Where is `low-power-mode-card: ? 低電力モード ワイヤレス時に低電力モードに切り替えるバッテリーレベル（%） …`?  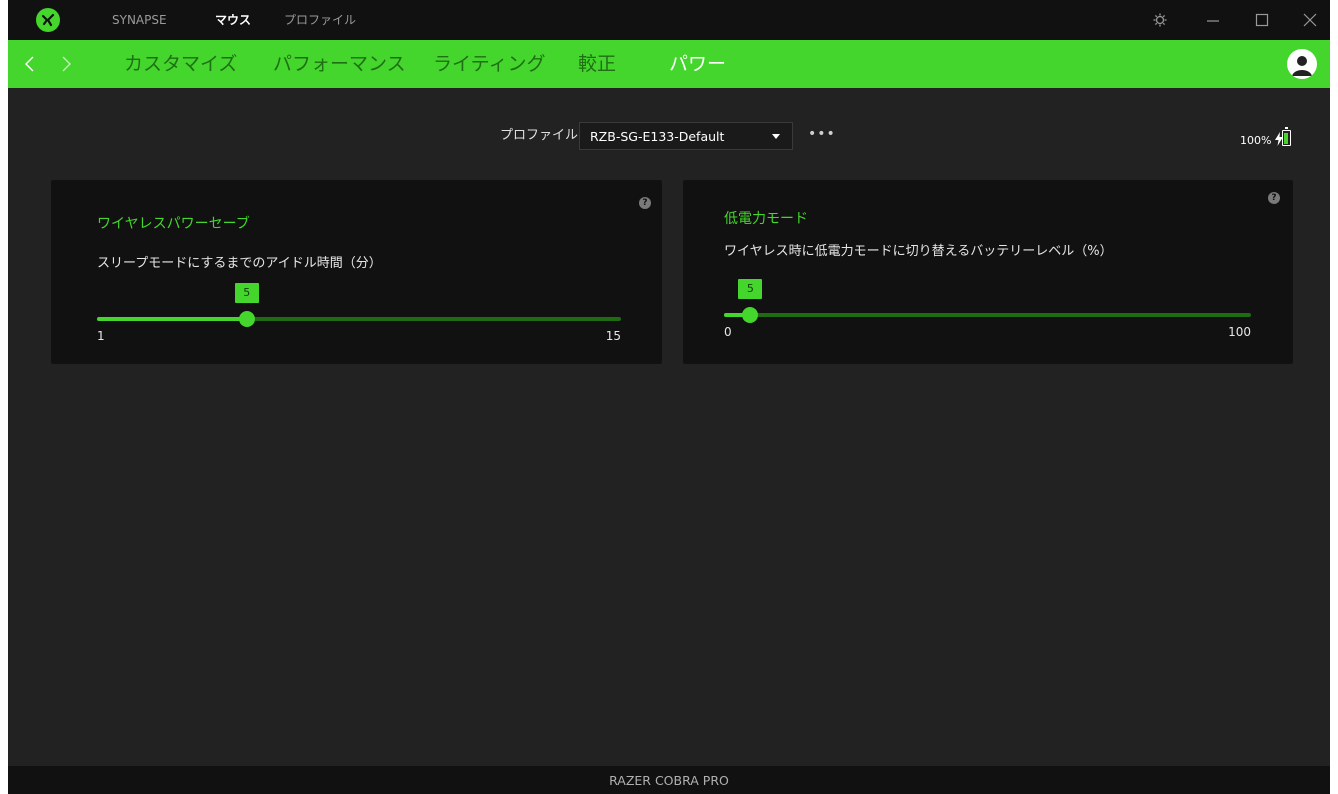 low-power-mode-card: ? 低電力モード ワイヤレス時に低電力モードに切り替えるバッテリーレベル（%） … is located at coordinates (988, 272).